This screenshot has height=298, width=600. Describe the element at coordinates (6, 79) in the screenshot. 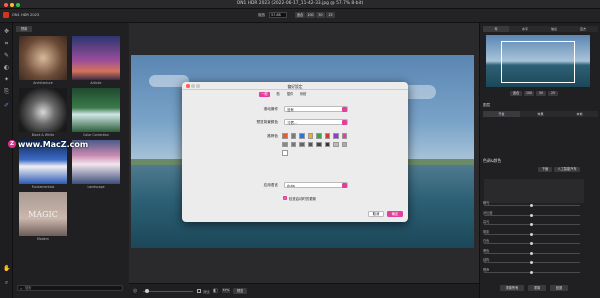

I see `retouch-tool-icon: ✦` at that location.